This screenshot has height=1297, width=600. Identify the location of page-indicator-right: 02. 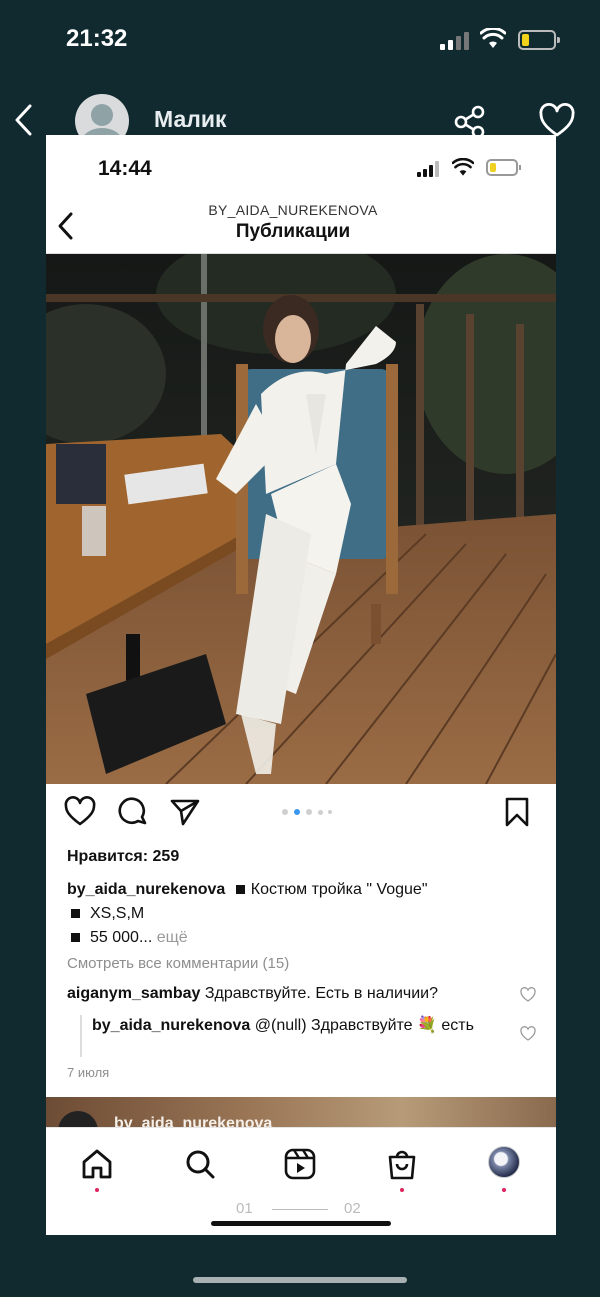
(352, 1208).